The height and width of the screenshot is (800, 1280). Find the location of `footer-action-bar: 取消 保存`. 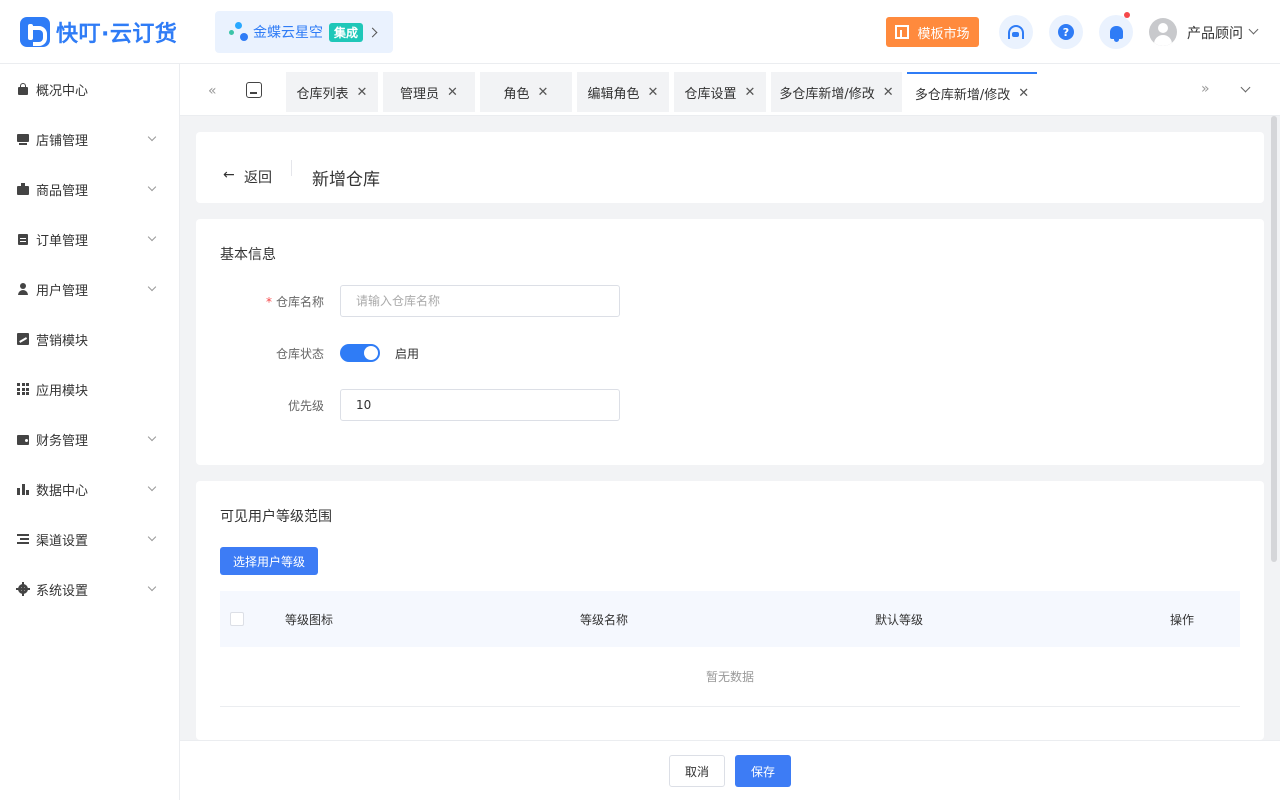

footer-action-bar: 取消 保存 is located at coordinates (730, 770).